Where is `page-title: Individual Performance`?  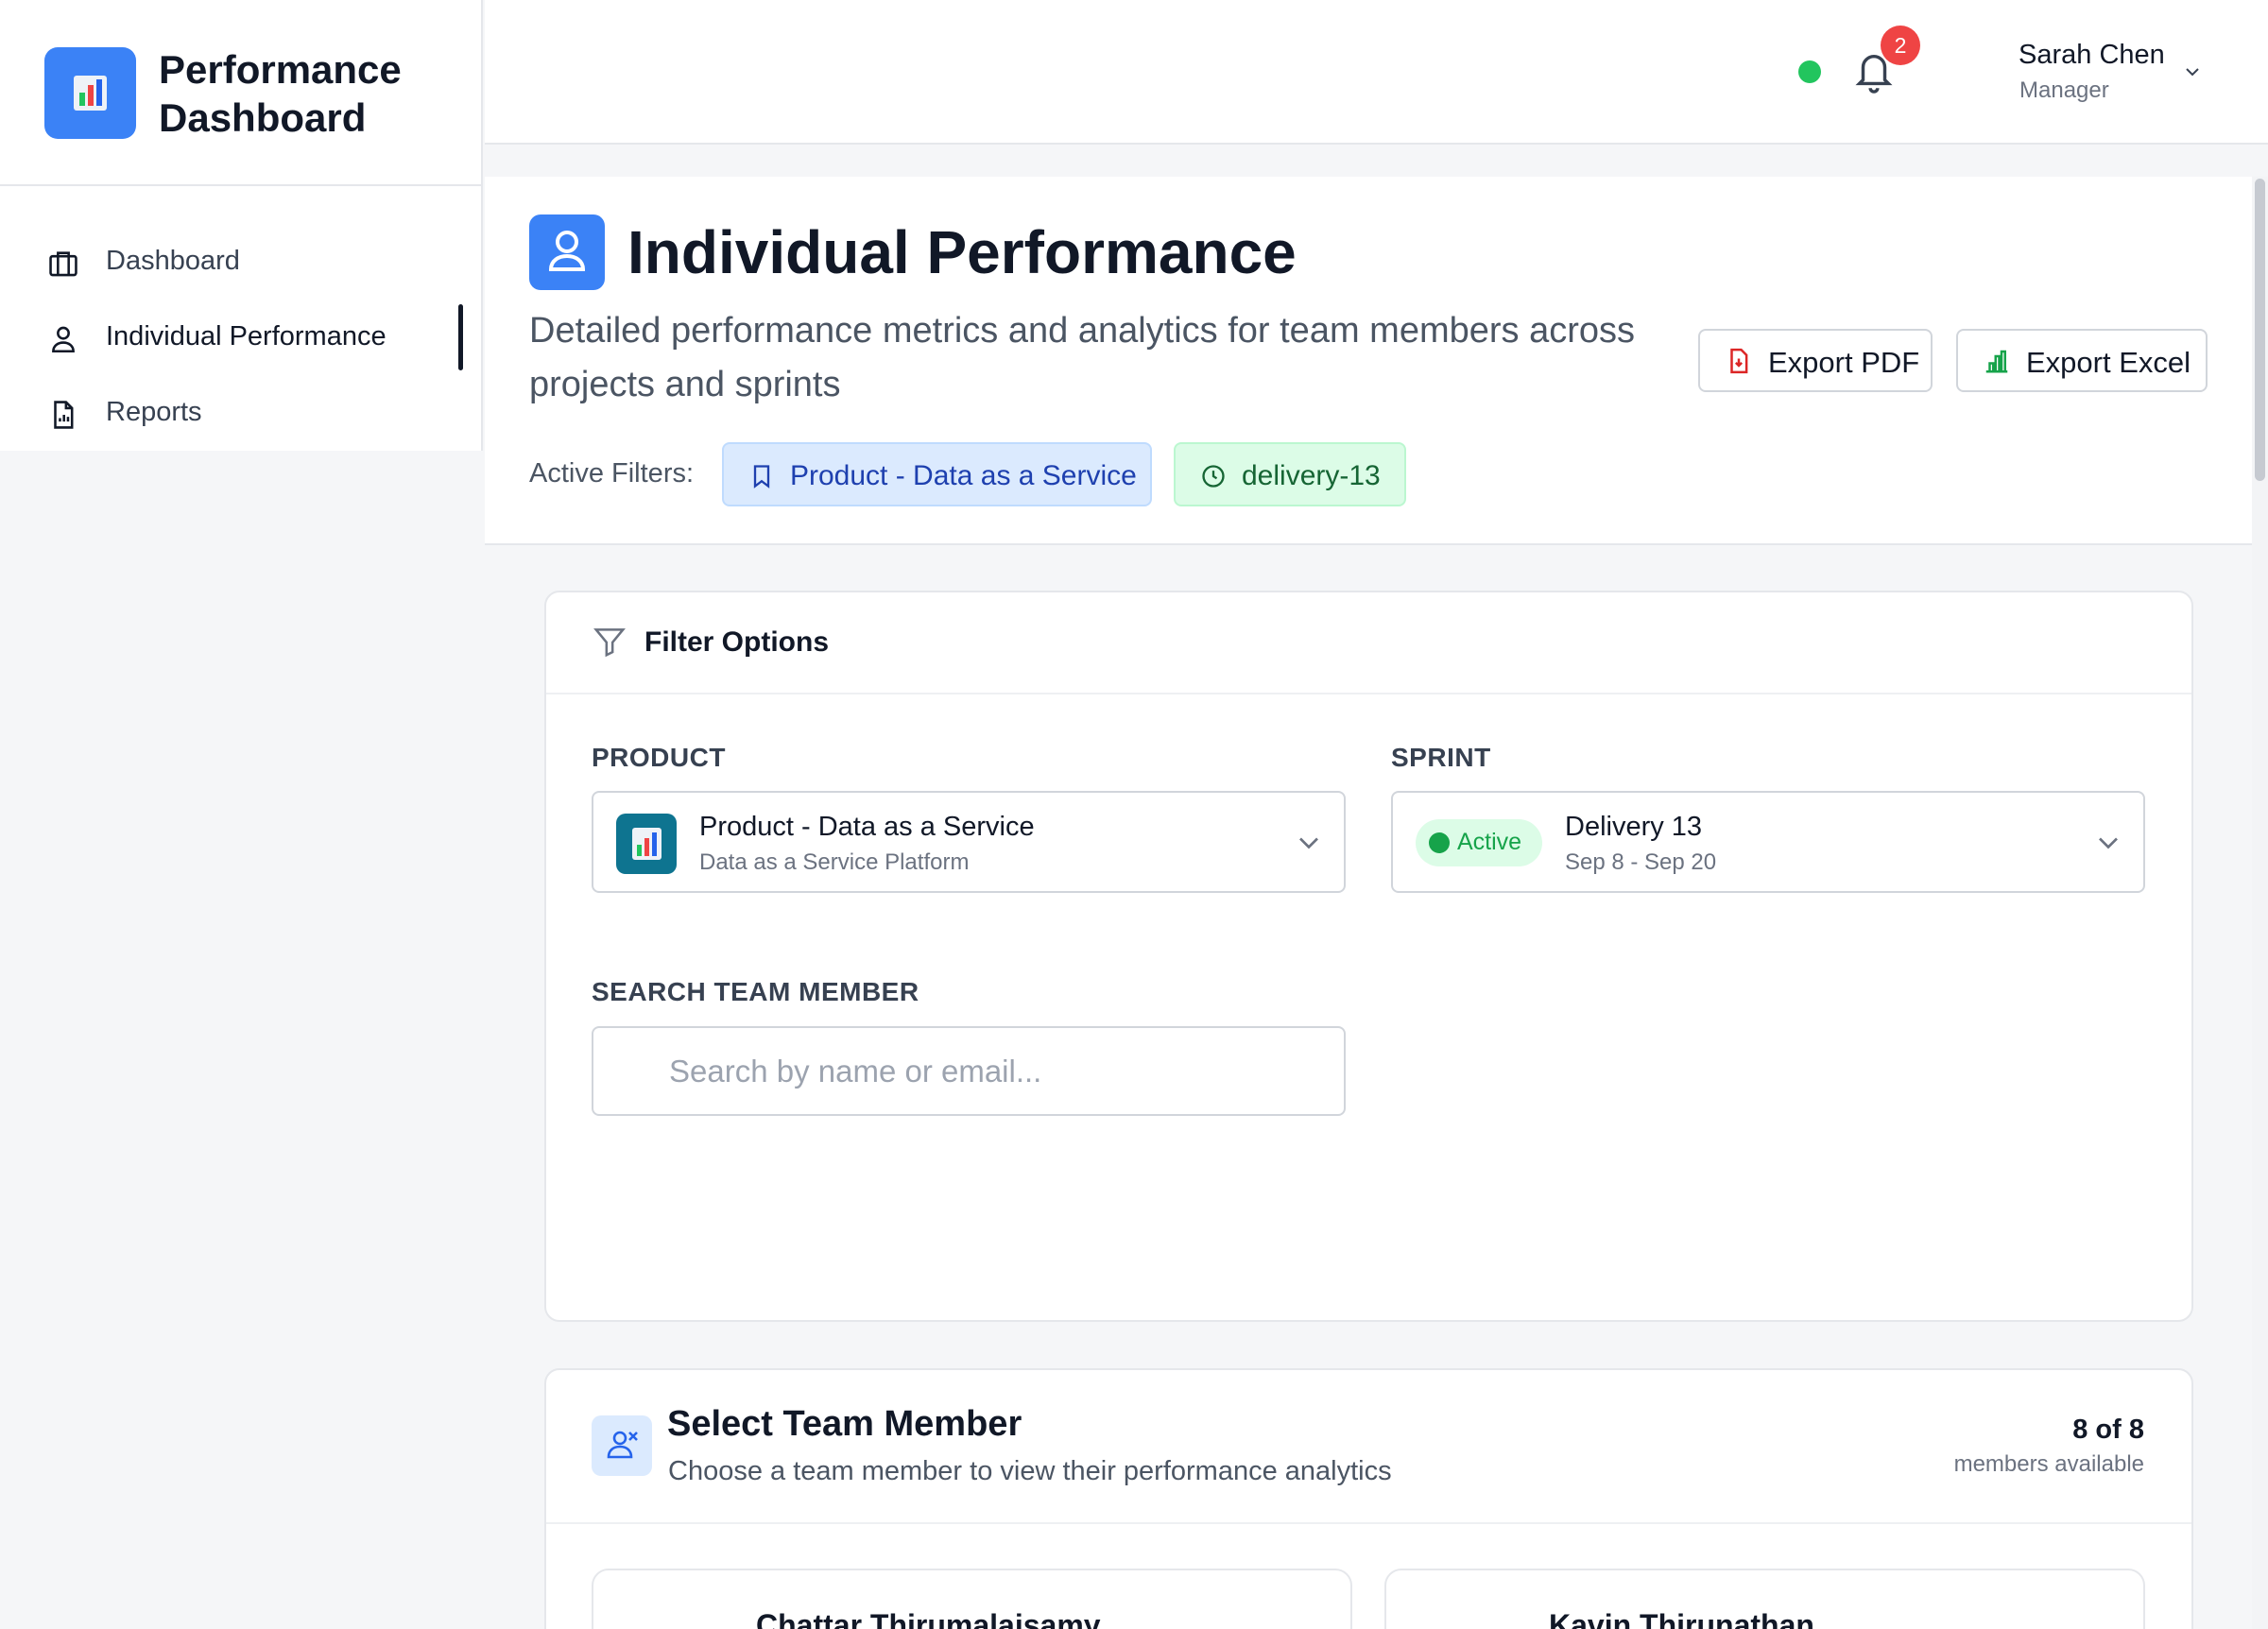
page-title: Individual Performance is located at coordinates (962, 252).